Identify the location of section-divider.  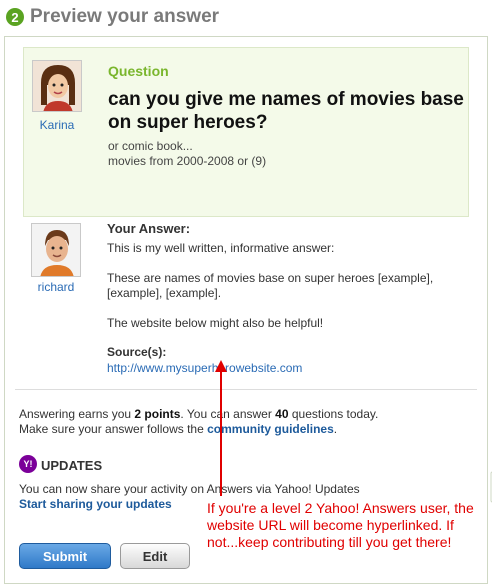
(246, 389).